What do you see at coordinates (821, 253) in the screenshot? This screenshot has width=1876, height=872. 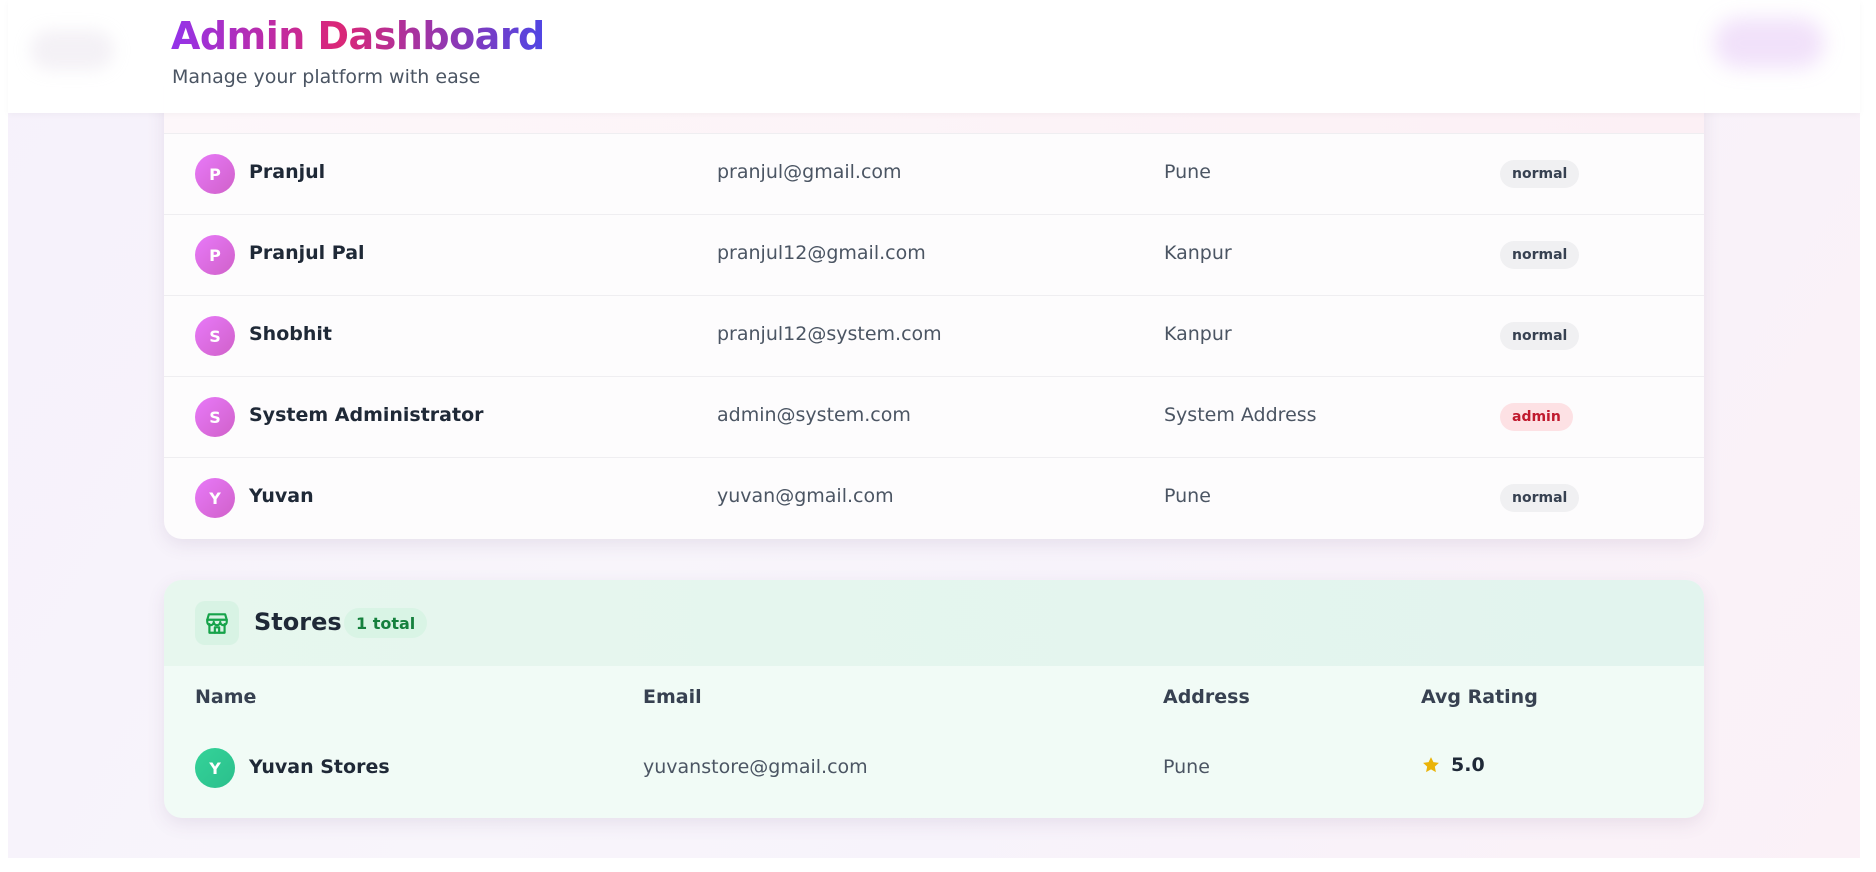 I see `user-email: pranjul12@gmail.com` at bounding box center [821, 253].